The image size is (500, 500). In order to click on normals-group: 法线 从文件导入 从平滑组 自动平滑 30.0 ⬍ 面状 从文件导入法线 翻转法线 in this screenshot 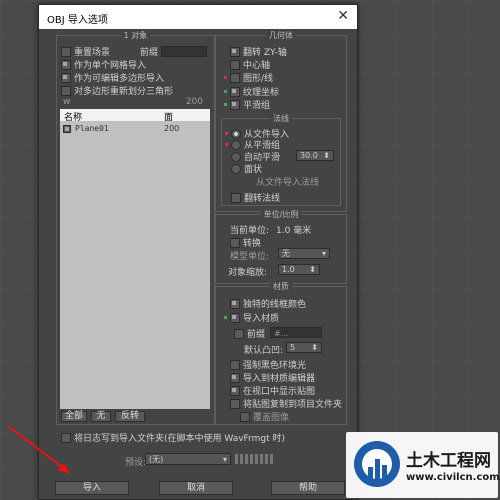, I will do `click(281, 160)`.